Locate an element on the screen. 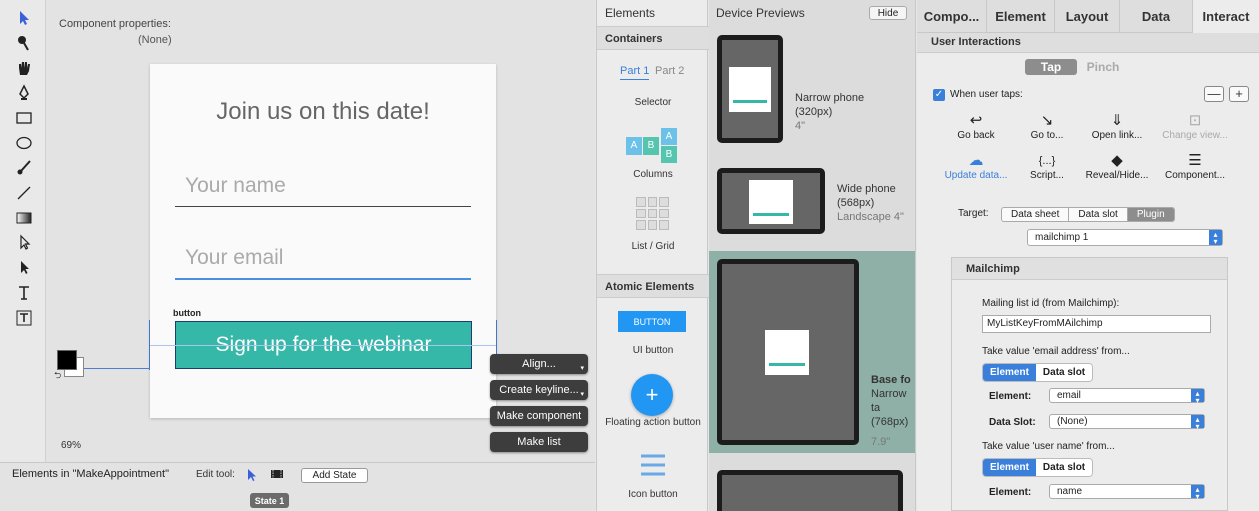 The image size is (1259, 511). email-field: Your email is located at coordinates (323, 263).